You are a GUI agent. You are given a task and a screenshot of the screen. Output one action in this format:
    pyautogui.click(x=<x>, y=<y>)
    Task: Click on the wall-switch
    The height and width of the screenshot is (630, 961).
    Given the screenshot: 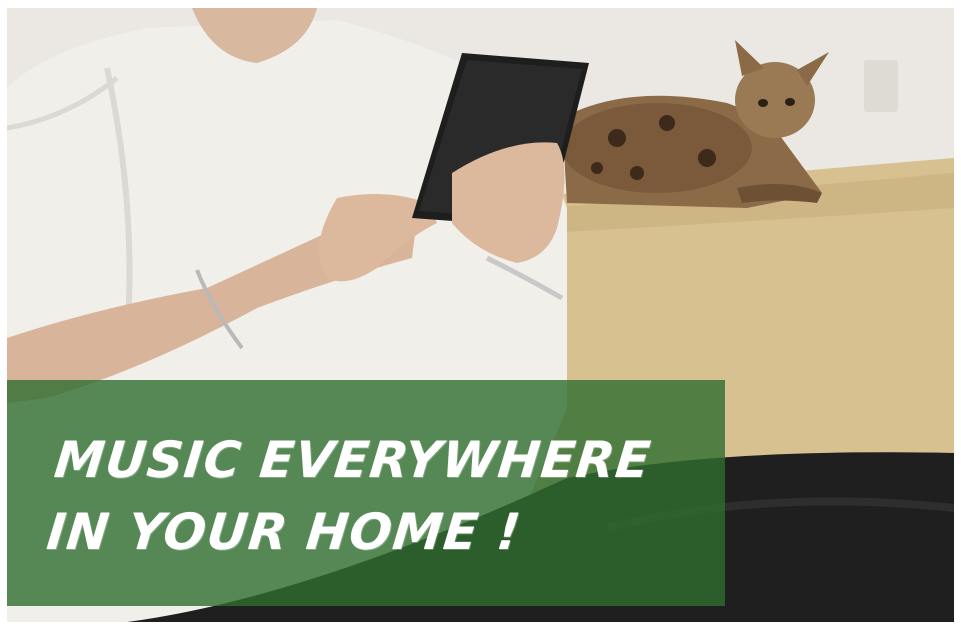 What is the action you would take?
    pyautogui.click(x=881, y=86)
    